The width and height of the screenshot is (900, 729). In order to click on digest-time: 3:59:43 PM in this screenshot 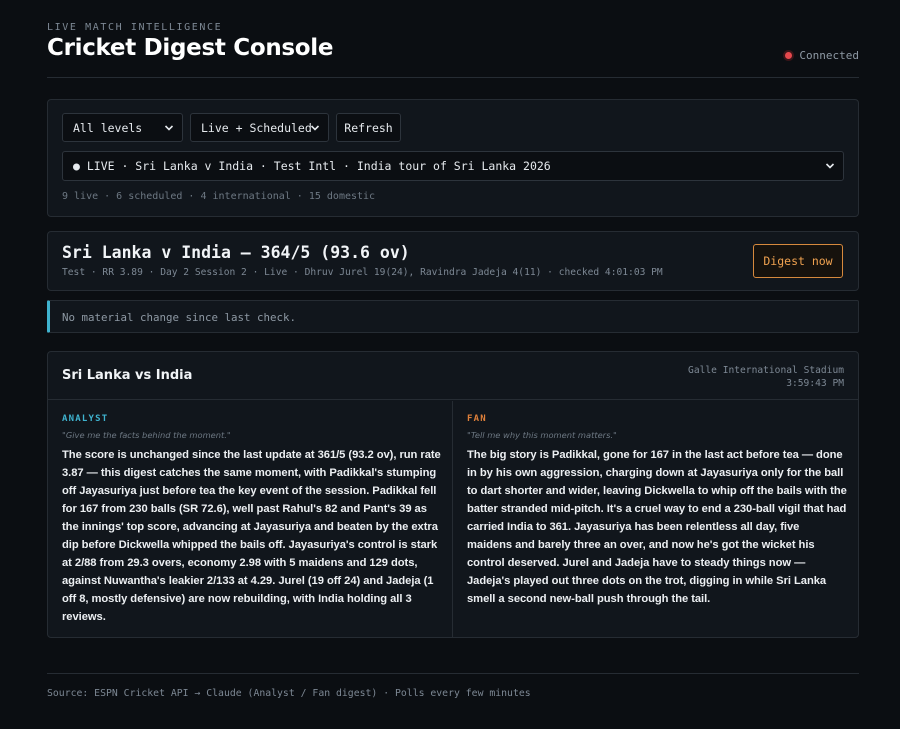, I will do `click(815, 383)`.